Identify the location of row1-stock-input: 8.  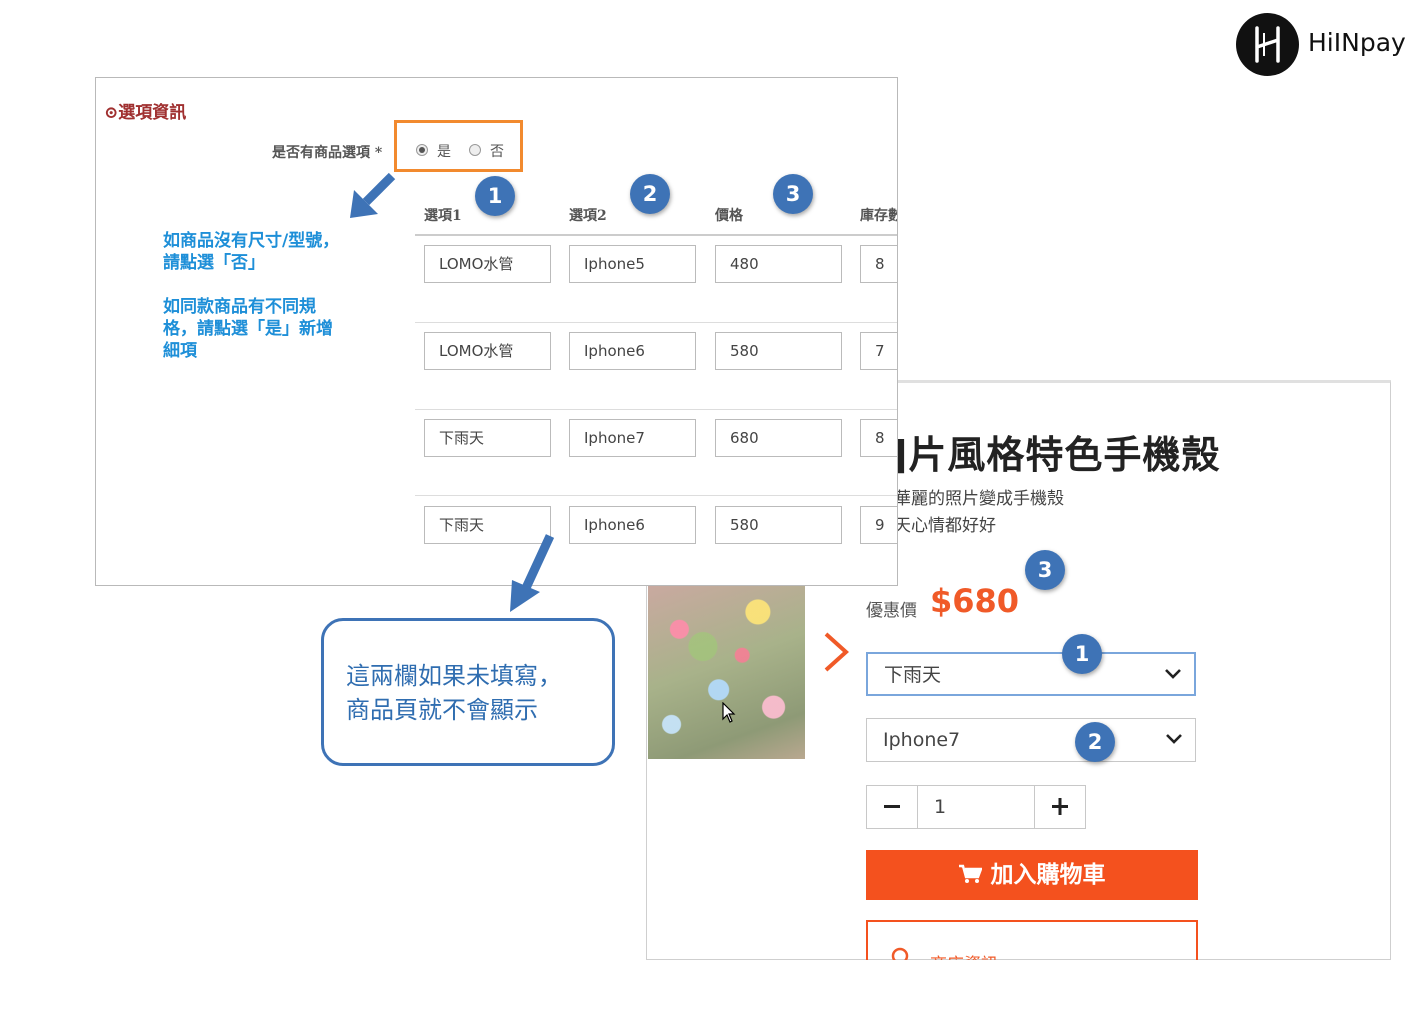
(878, 264).